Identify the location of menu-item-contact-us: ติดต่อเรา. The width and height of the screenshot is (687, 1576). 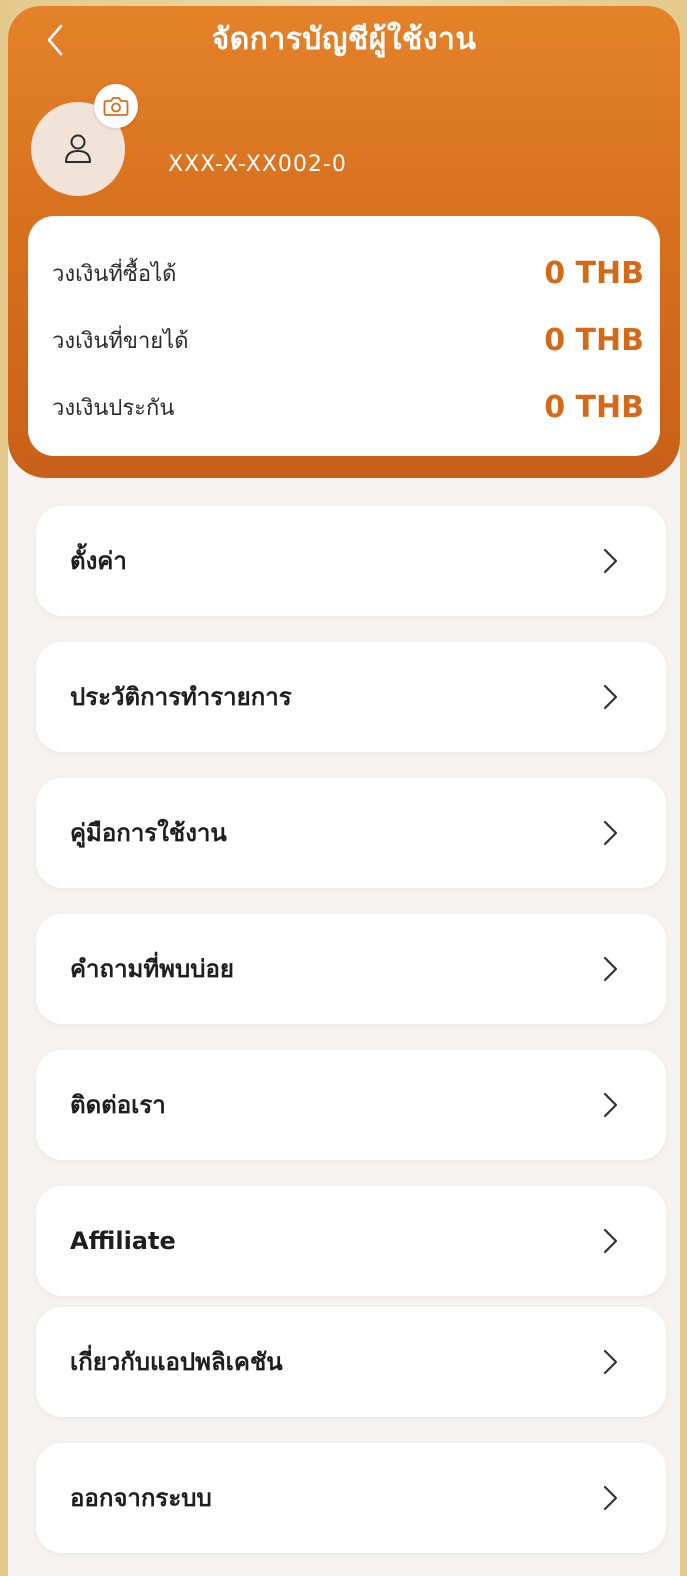
(351, 1105).